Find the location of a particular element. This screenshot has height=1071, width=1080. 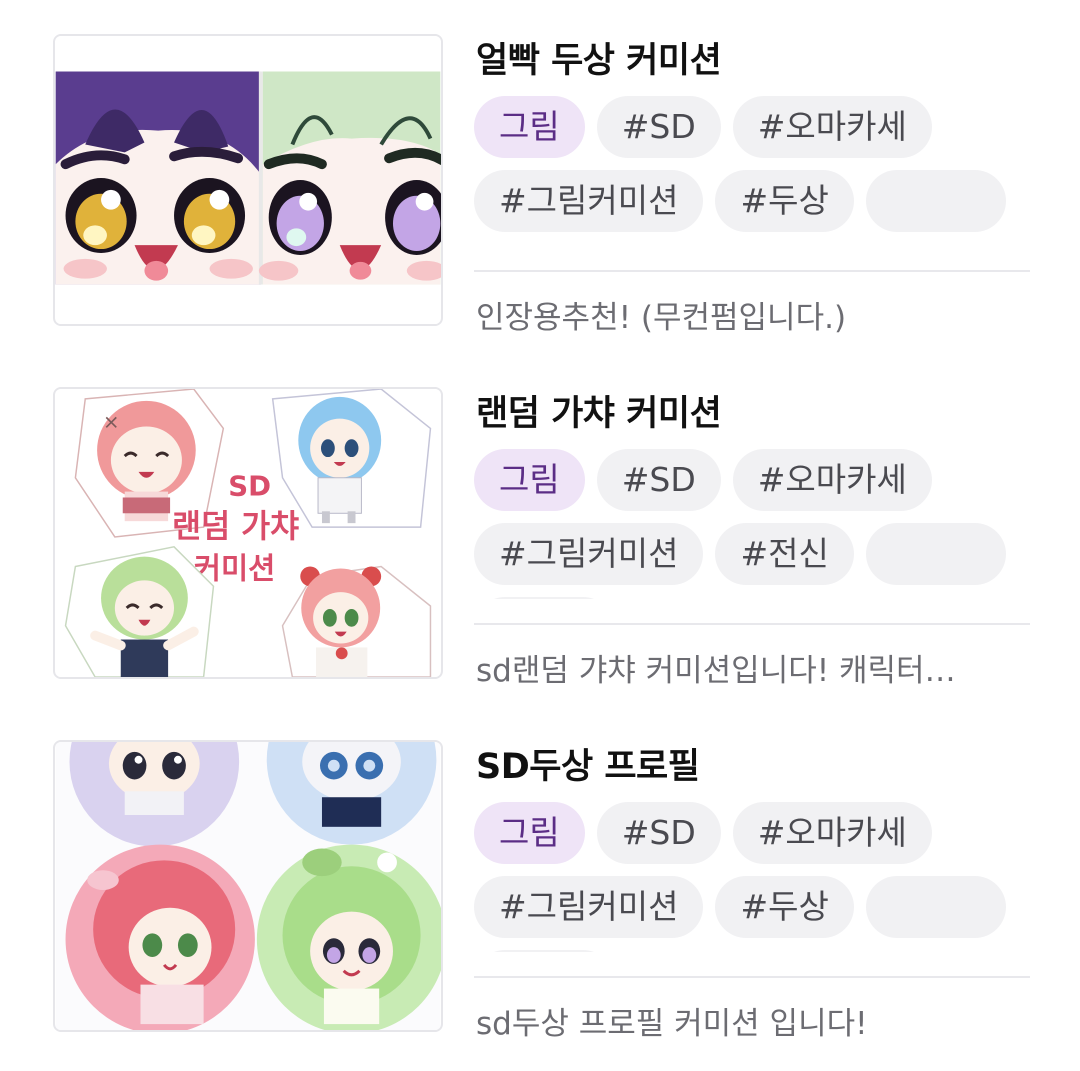

chibi-faces-illustration is located at coordinates (248, 180).